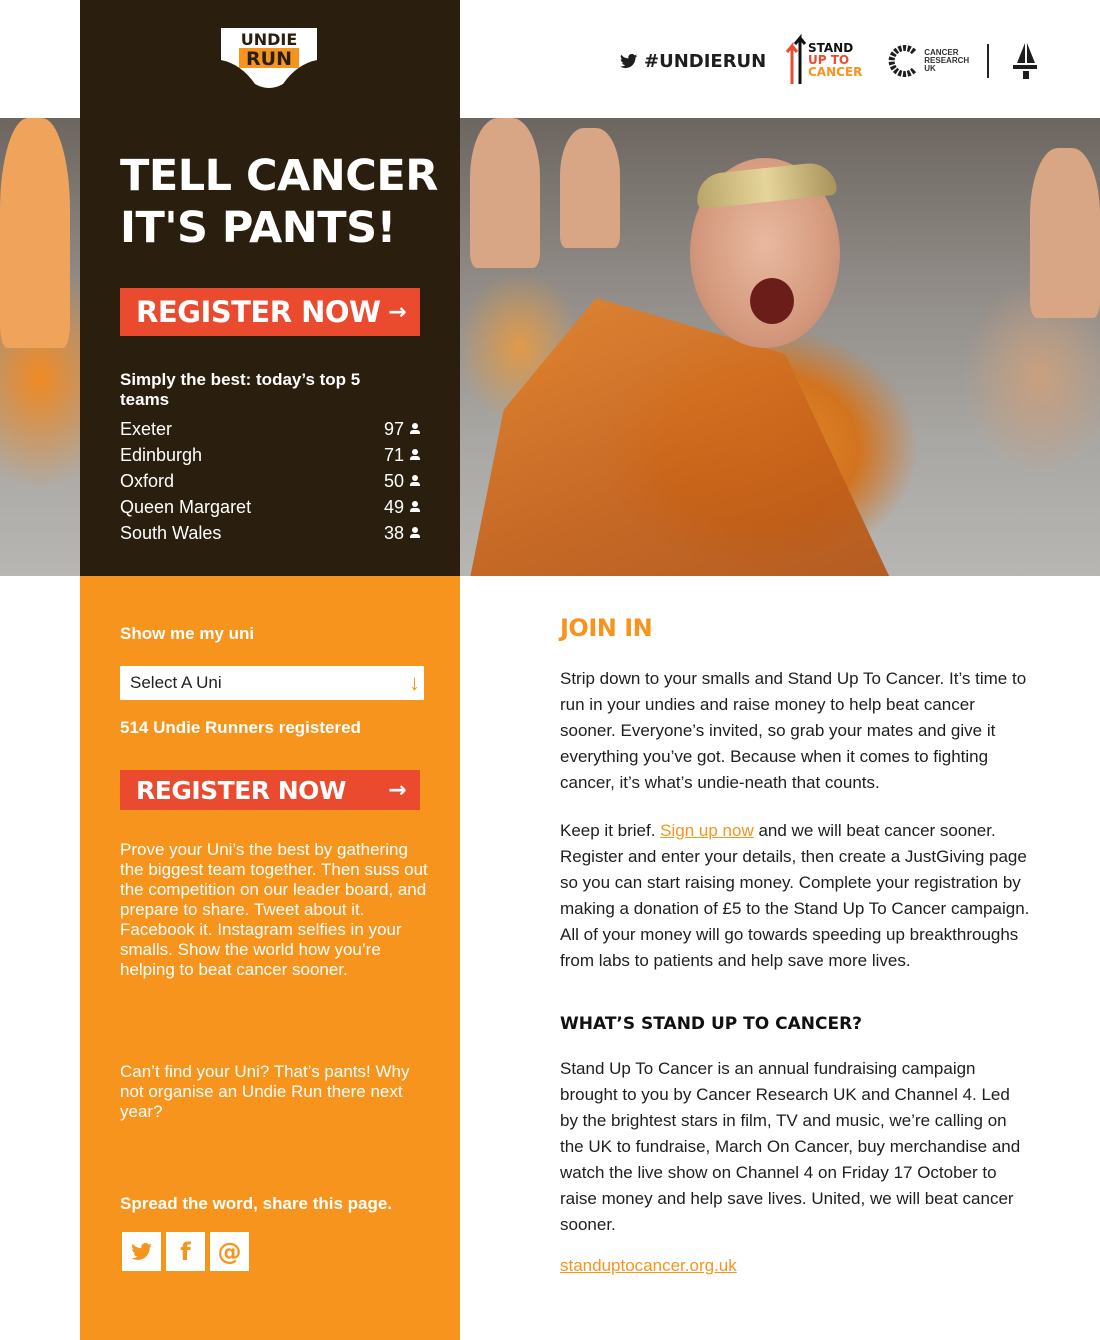 The width and height of the screenshot is (1100, 1340). I want to click on registered-count: 514 Undie Runners registered, so click(240, 727).